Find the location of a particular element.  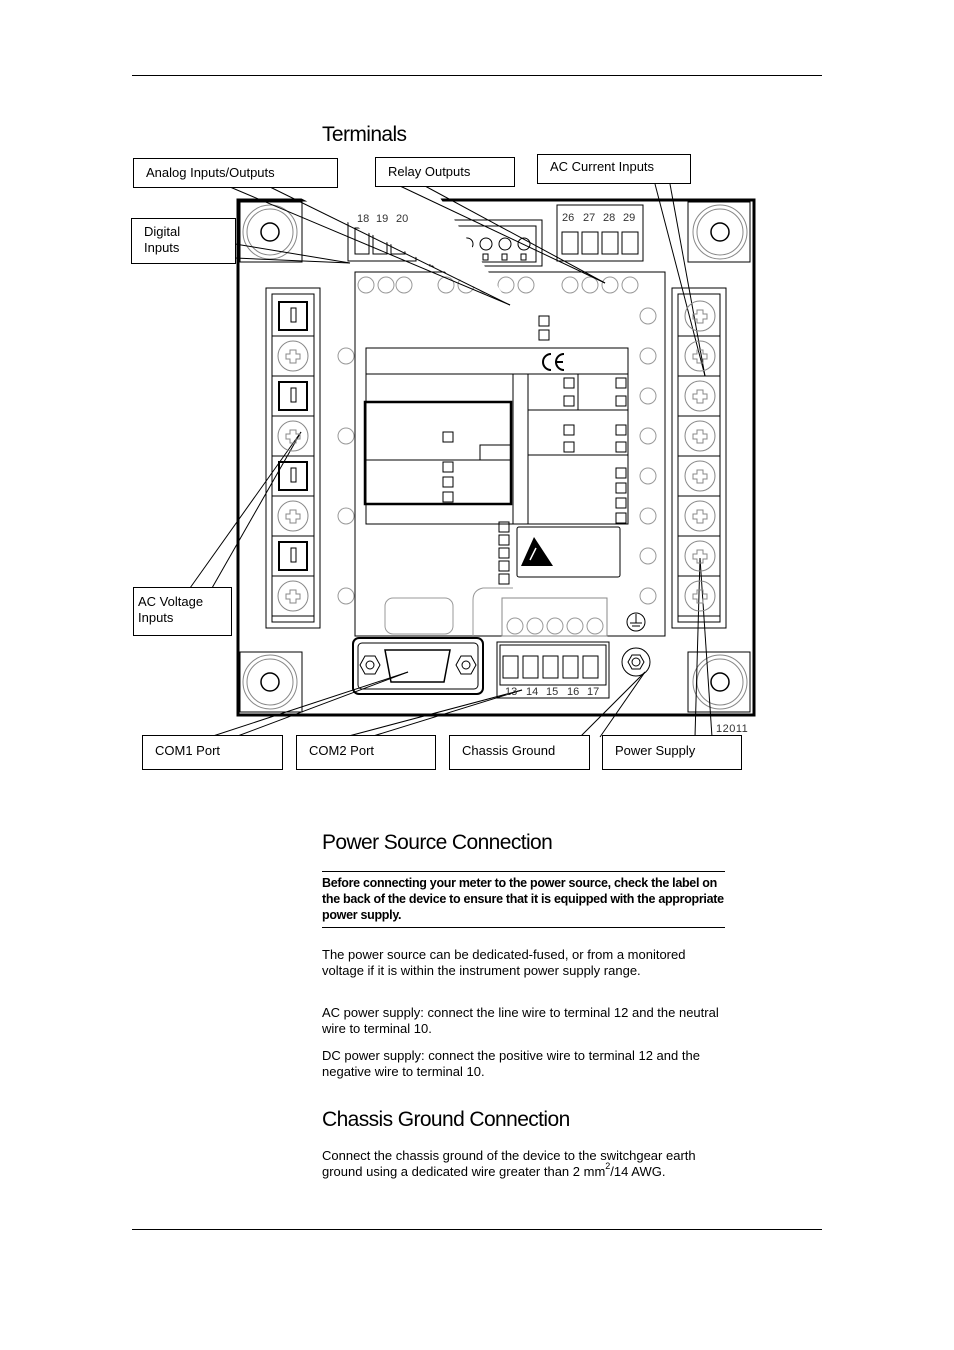

chassis-ground-stud is located at coordinates (636, 662).